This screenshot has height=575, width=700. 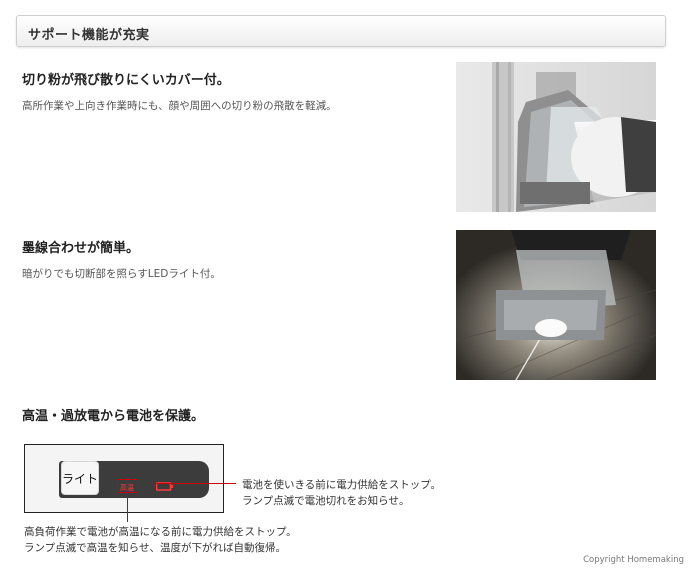 What do you see at coordinates (556, 137) in the screenshot?
I see `dust-cover-photo` at bounding box center [556, 137].